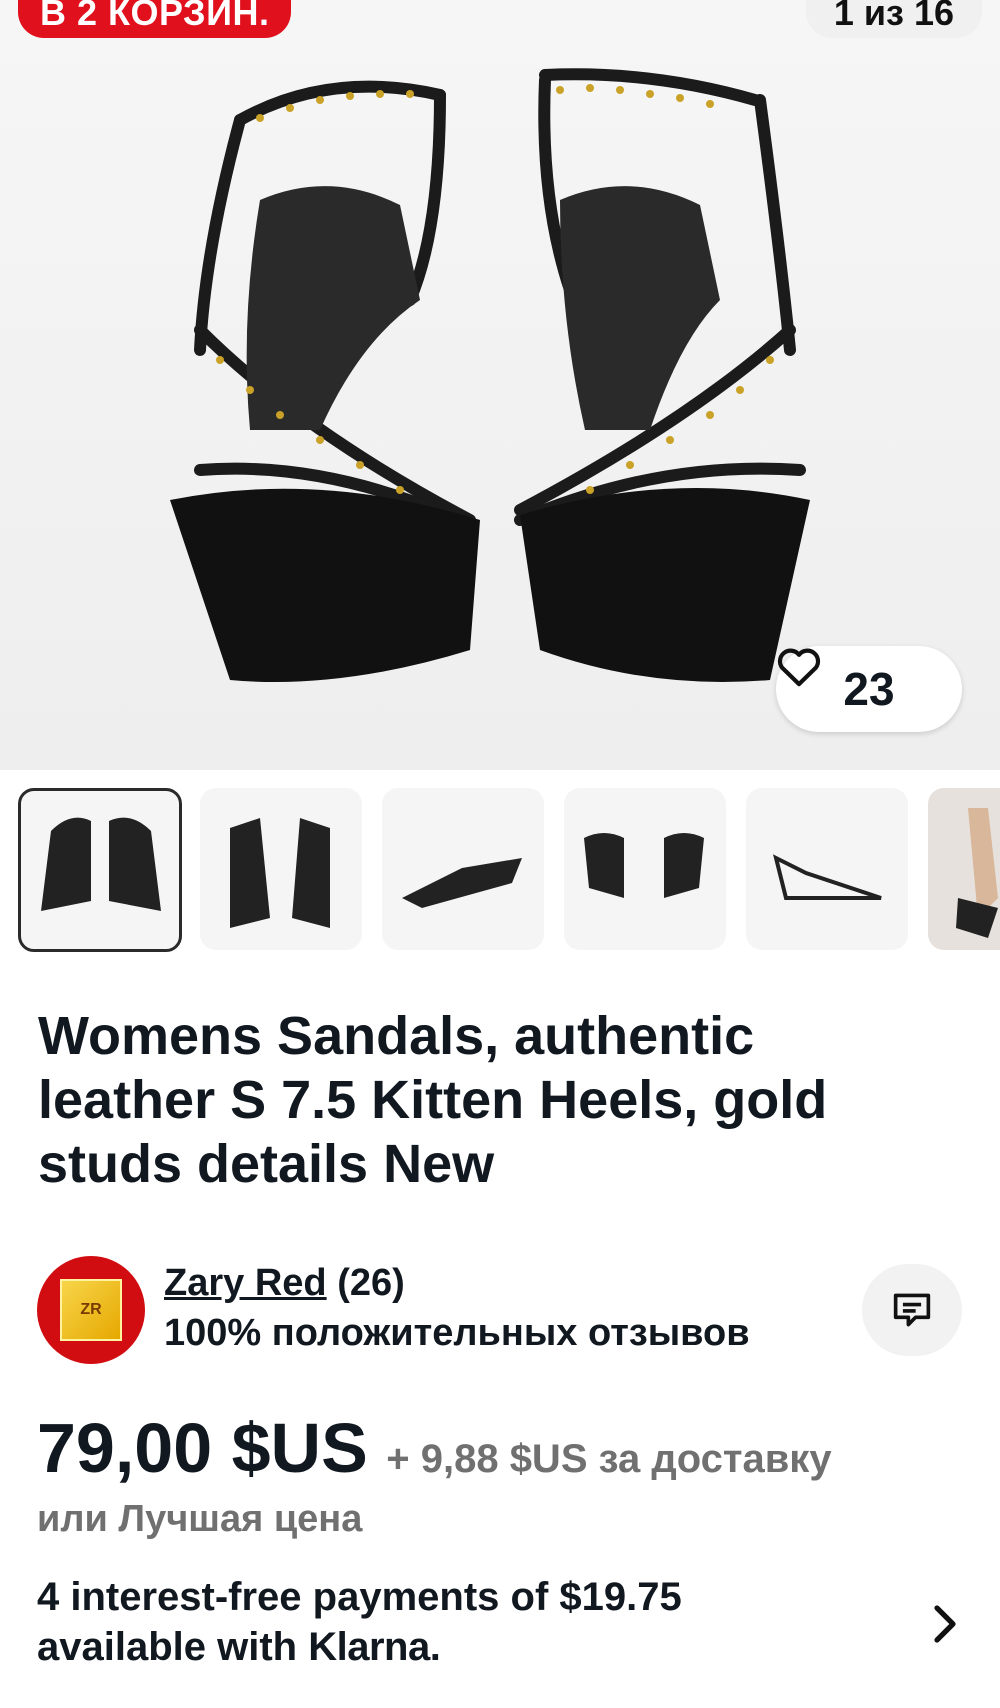  I want to click on seller-logo-icon: ZR, so click(91, 1310).